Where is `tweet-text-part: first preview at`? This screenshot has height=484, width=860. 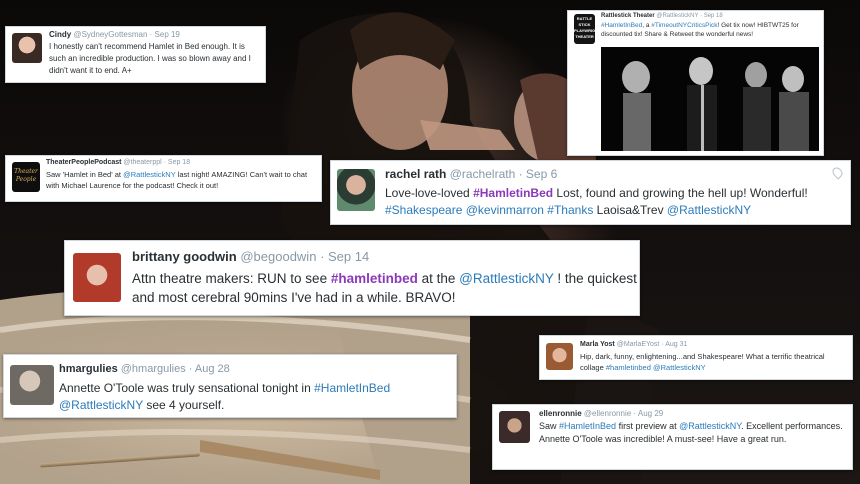 tweet-text-part: first preview at is located at coordinates (648, 426).